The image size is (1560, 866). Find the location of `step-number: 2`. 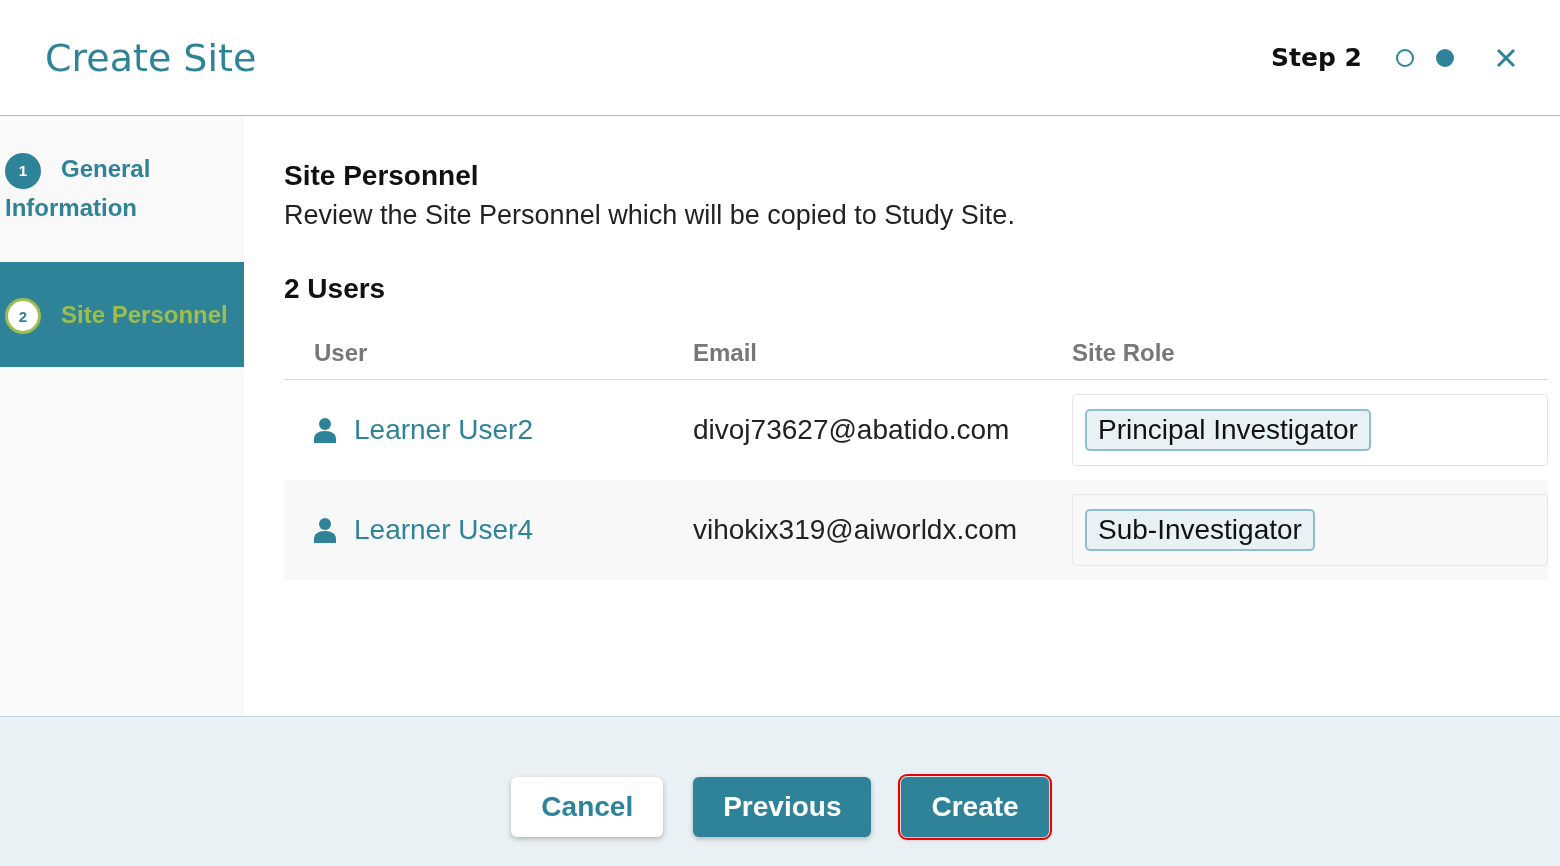

step-number: 2 is located at coordinates (23, 316).